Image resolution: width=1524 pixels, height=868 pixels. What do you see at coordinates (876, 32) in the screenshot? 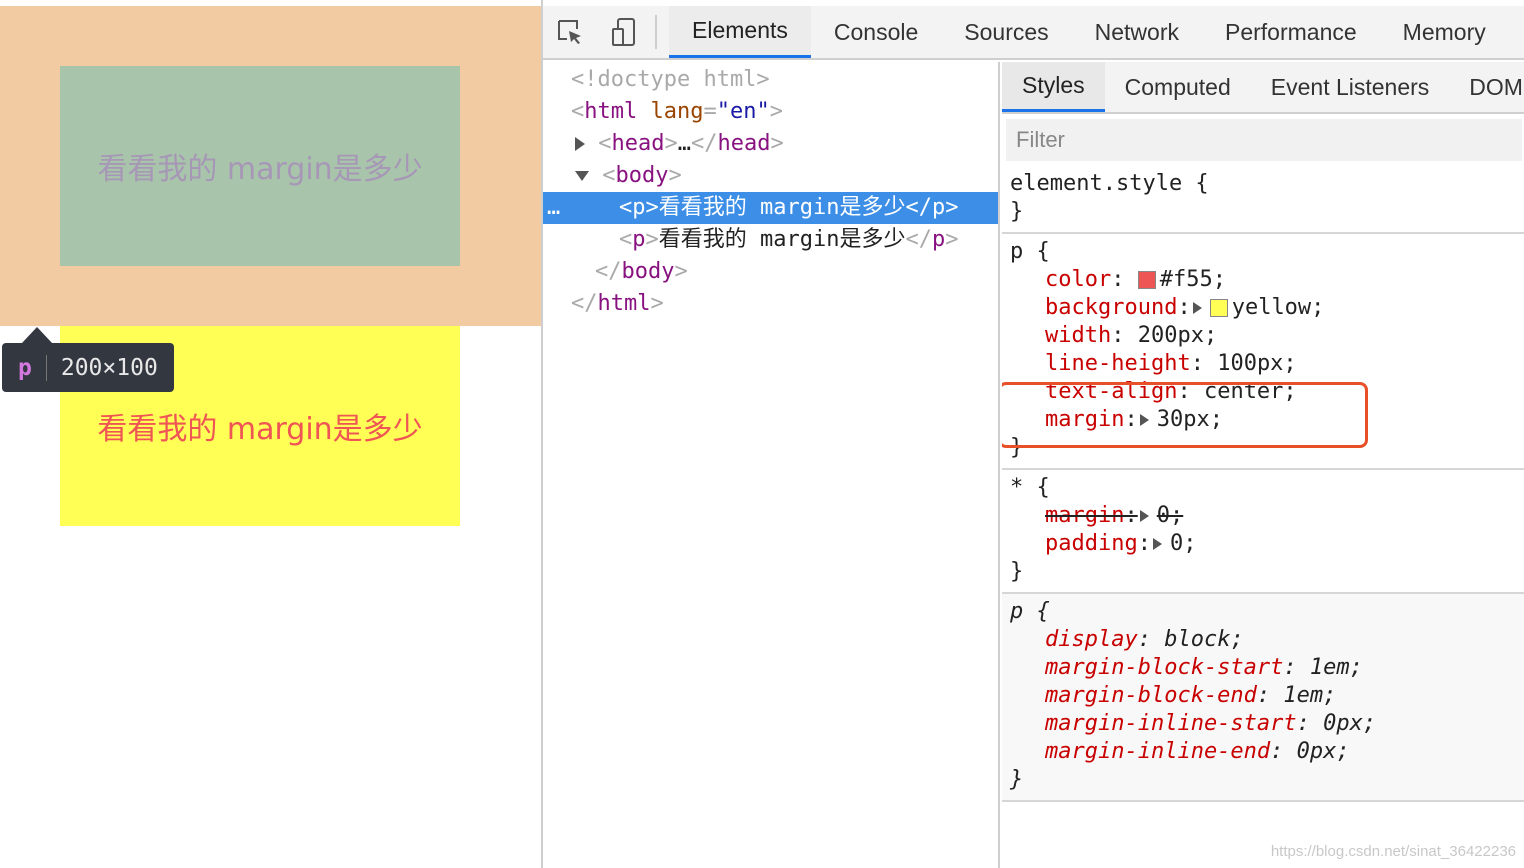
I see `tab-console: Console` at bounding box center [876, 32].